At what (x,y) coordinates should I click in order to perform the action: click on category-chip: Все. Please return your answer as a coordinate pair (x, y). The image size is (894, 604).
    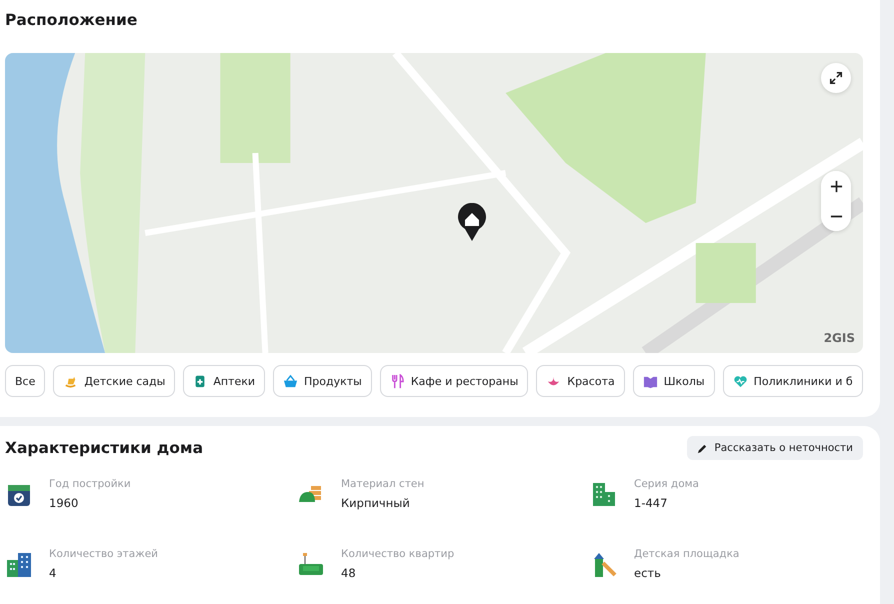
    Looking at the image, I should click on (25, 381).